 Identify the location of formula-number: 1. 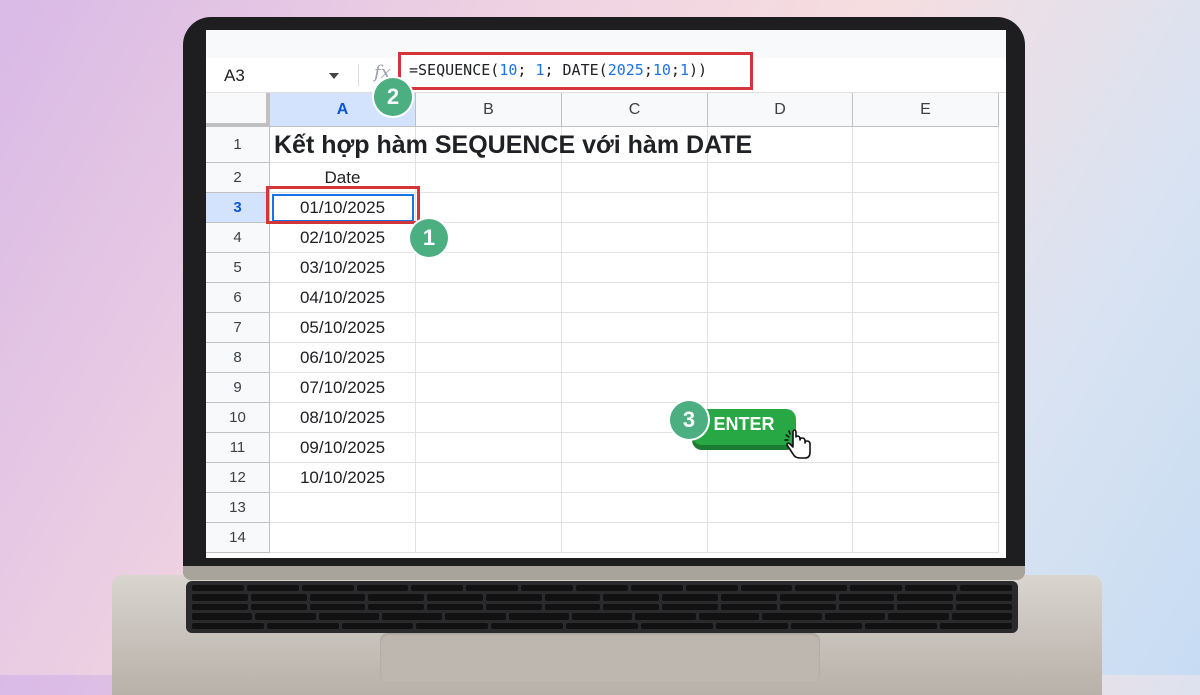
(684, 70).